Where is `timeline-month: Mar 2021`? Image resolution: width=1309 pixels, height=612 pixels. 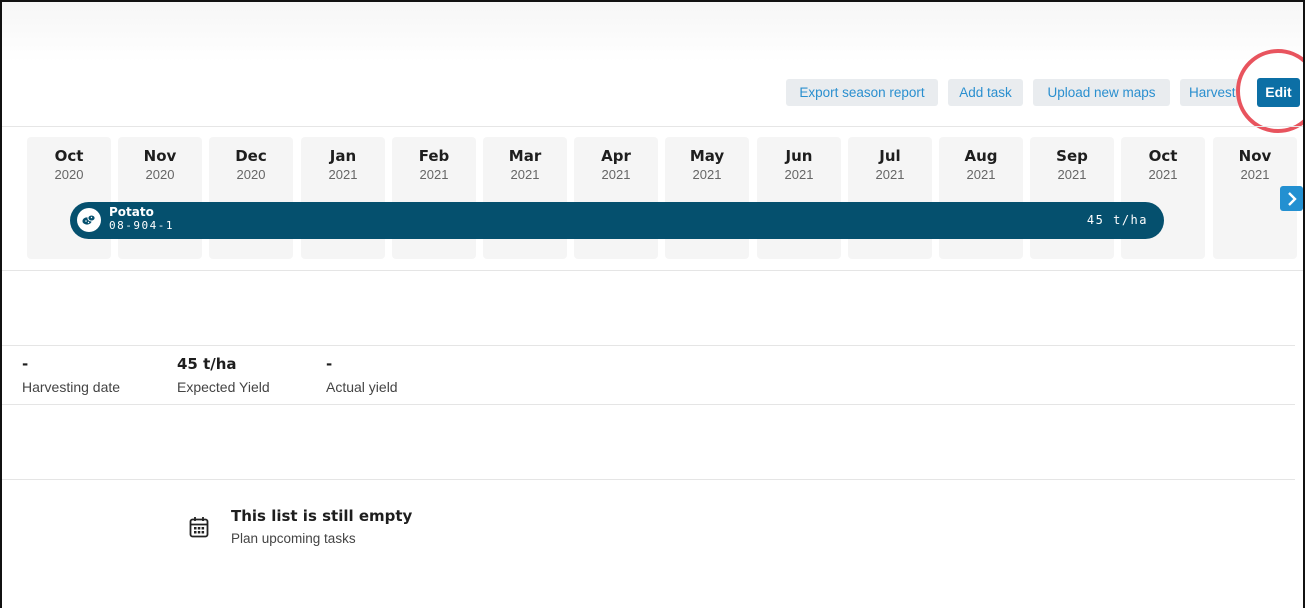
timeline-month: Mar 2021 is located at coordinates (525, 198).